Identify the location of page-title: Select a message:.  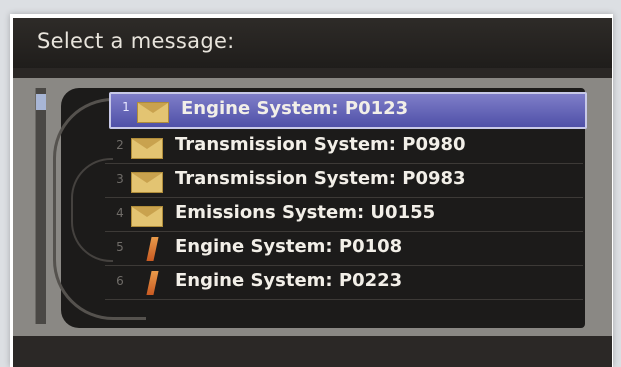
(136, 41).